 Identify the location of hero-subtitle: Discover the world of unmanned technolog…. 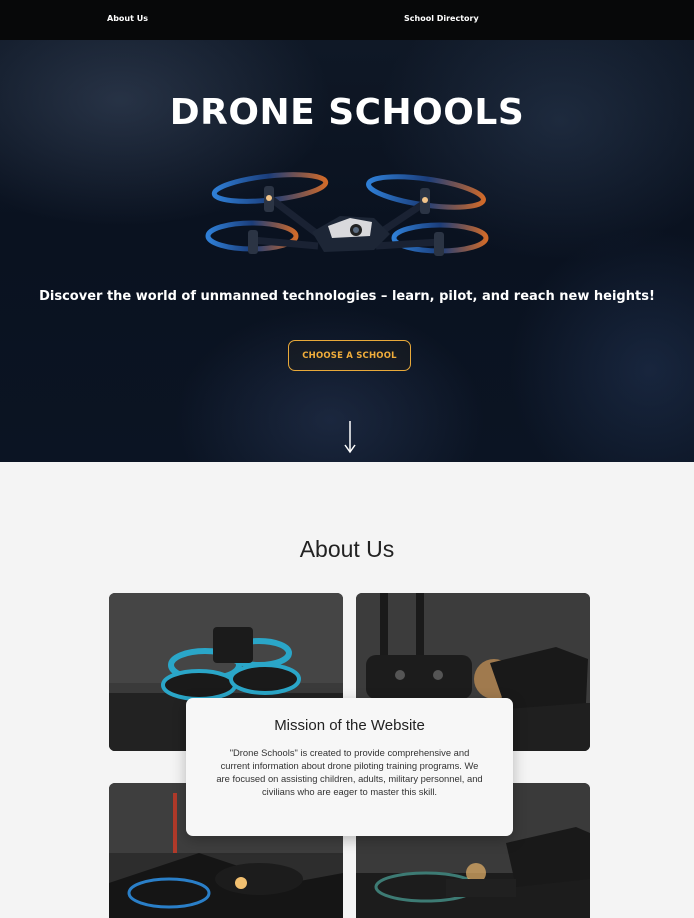
(347, 296).